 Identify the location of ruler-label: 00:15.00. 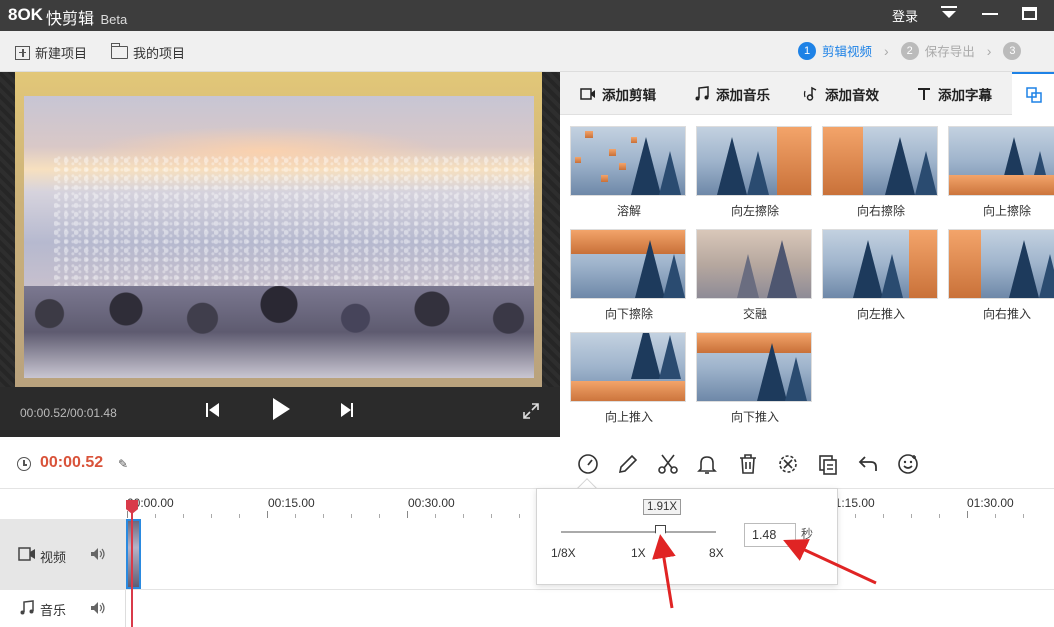
(291, 503).